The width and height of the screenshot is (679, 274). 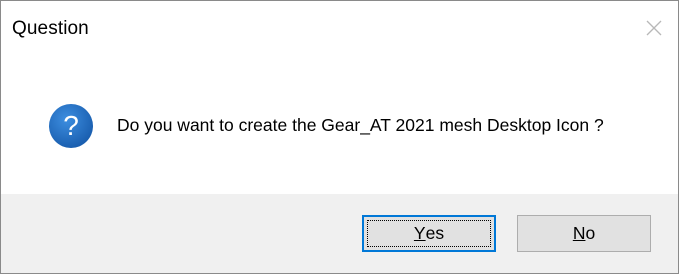 What do you see at coordinates (590, 233) in the screenshot?
I see `no-label-rest: o` at bounding box center [590, 233].